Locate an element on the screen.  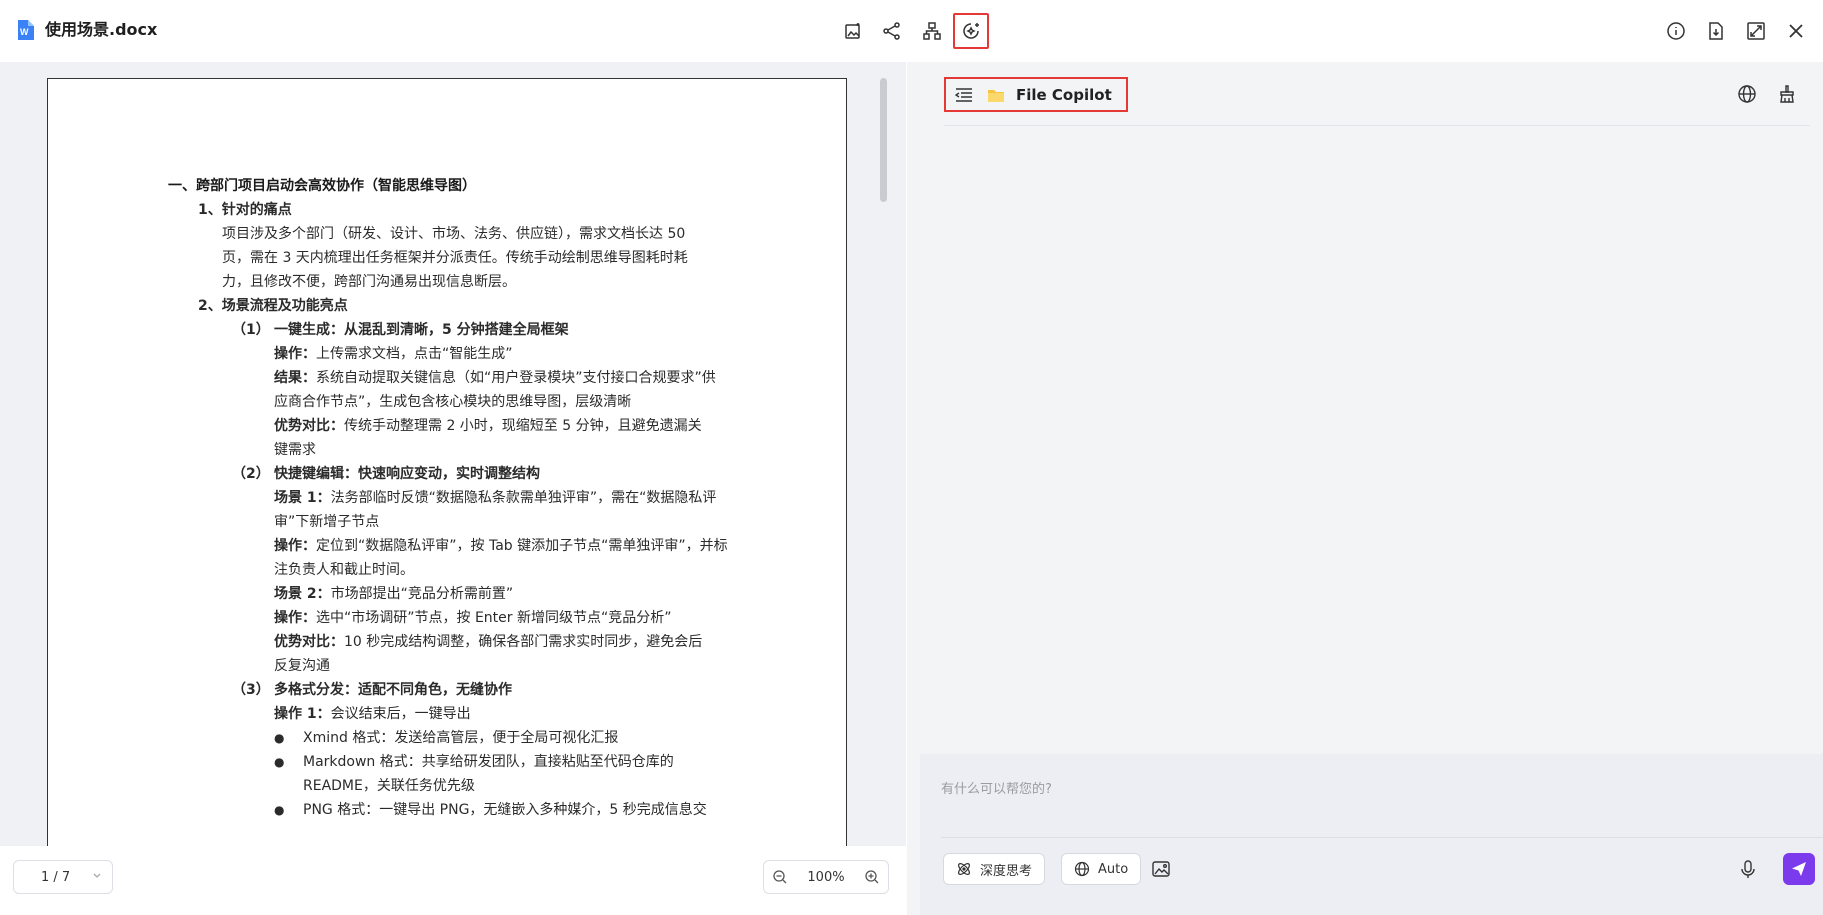
mindmap-icon is located at coordinates (932, 31).